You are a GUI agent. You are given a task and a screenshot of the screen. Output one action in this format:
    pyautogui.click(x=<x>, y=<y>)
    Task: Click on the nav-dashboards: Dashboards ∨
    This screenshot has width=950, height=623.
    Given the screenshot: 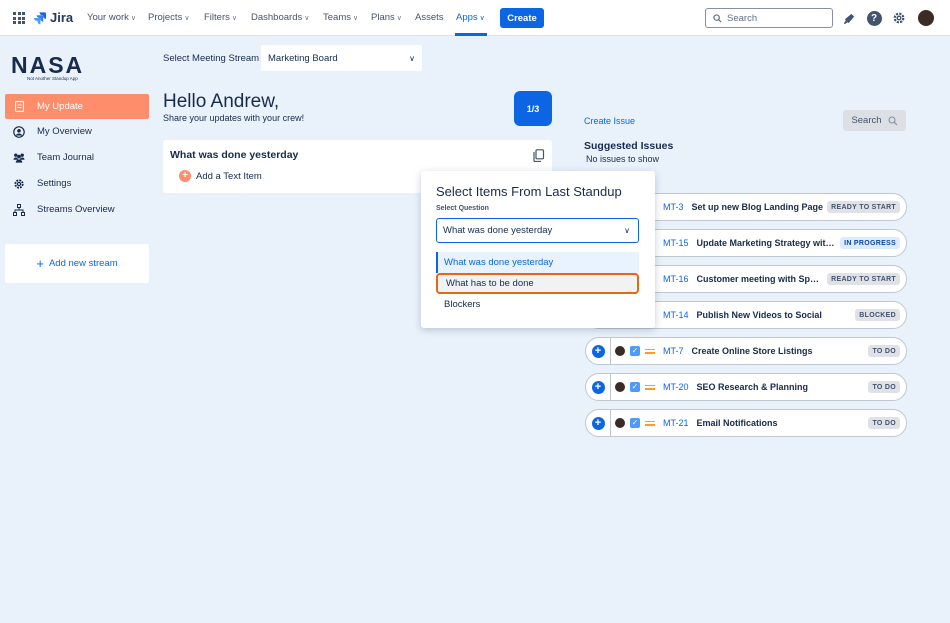 What is the action you would take?
    pyautogui.click(x=280, y=17)
    